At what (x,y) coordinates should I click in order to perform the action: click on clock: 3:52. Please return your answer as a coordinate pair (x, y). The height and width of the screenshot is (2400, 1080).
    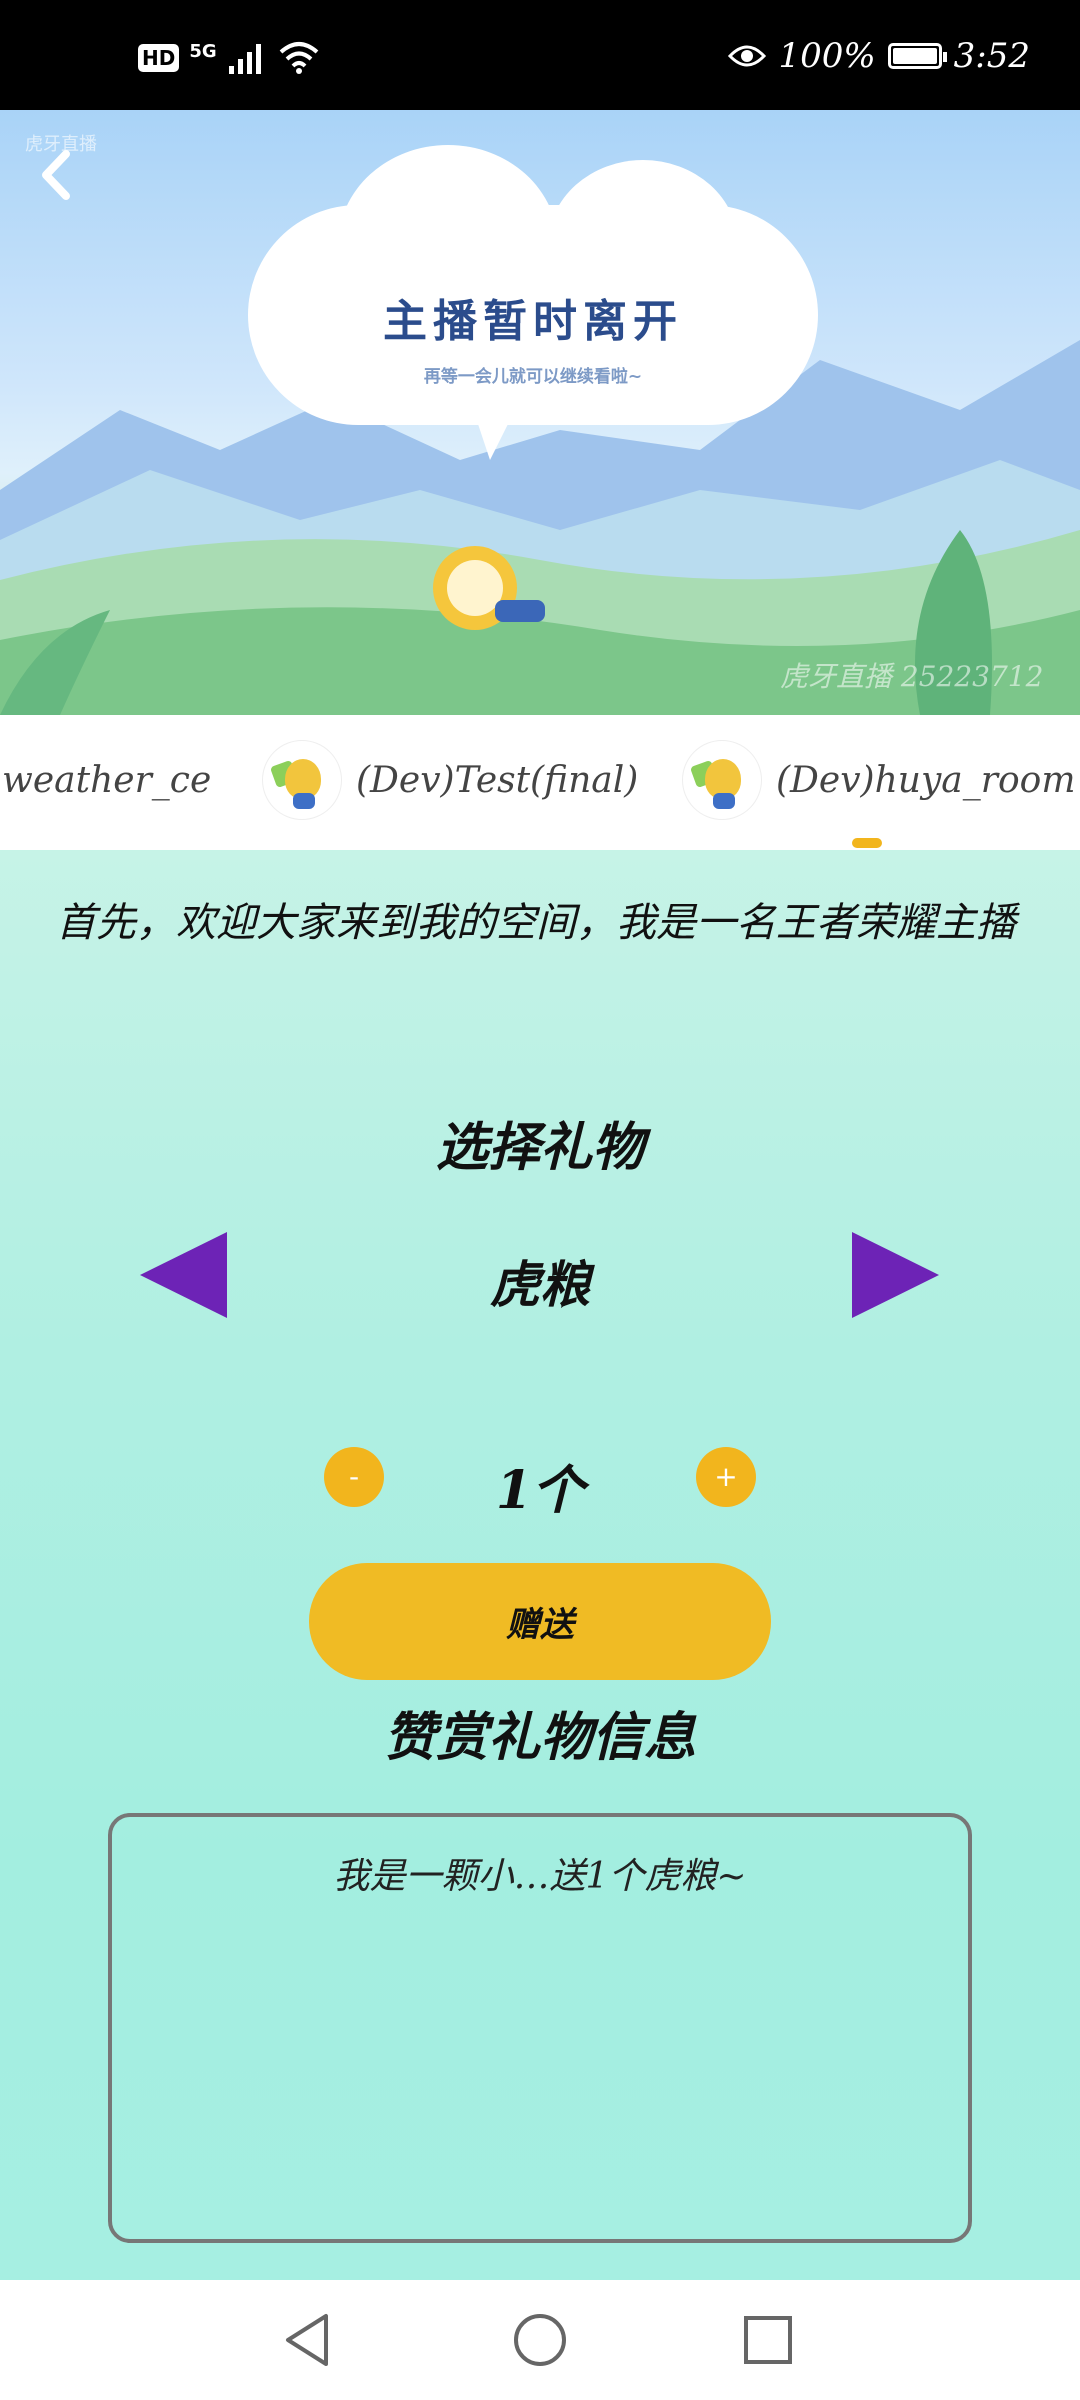
    Looking at the image, I should click on (991, 56).